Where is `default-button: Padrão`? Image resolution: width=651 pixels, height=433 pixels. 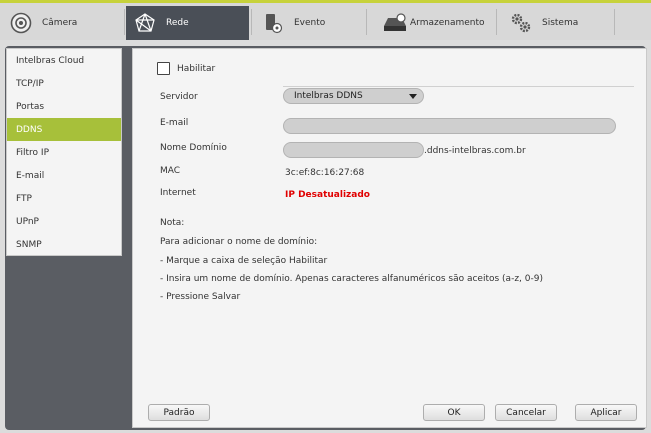 default-button: Padrão is located at coordinates (179, 412).